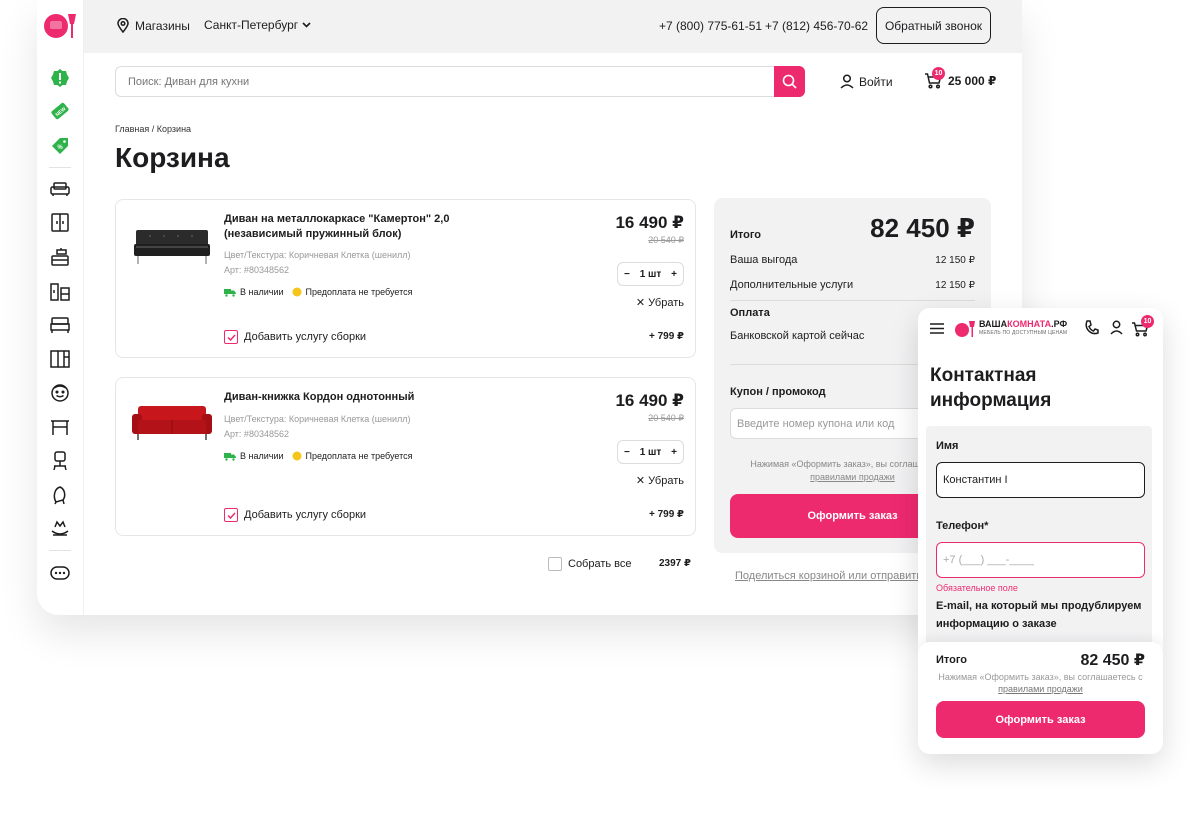 The image size is (1200, 840). Describe the element at coordinates (60, 359) in the screenshot. I see `cabinet-icon` at that location.